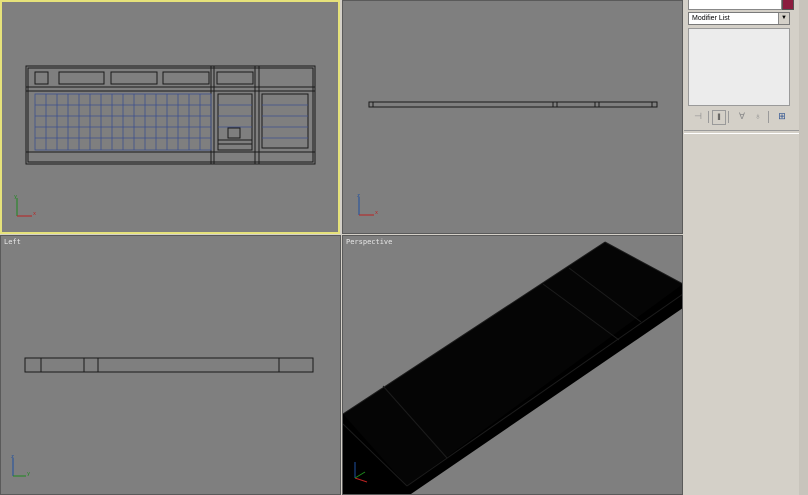 The width and height of the screenshot is (808, 495). What do you see at coordinates (803, 247) in the screenshot?
I see `panel-scrollbar` at bounding box center [803, 247].